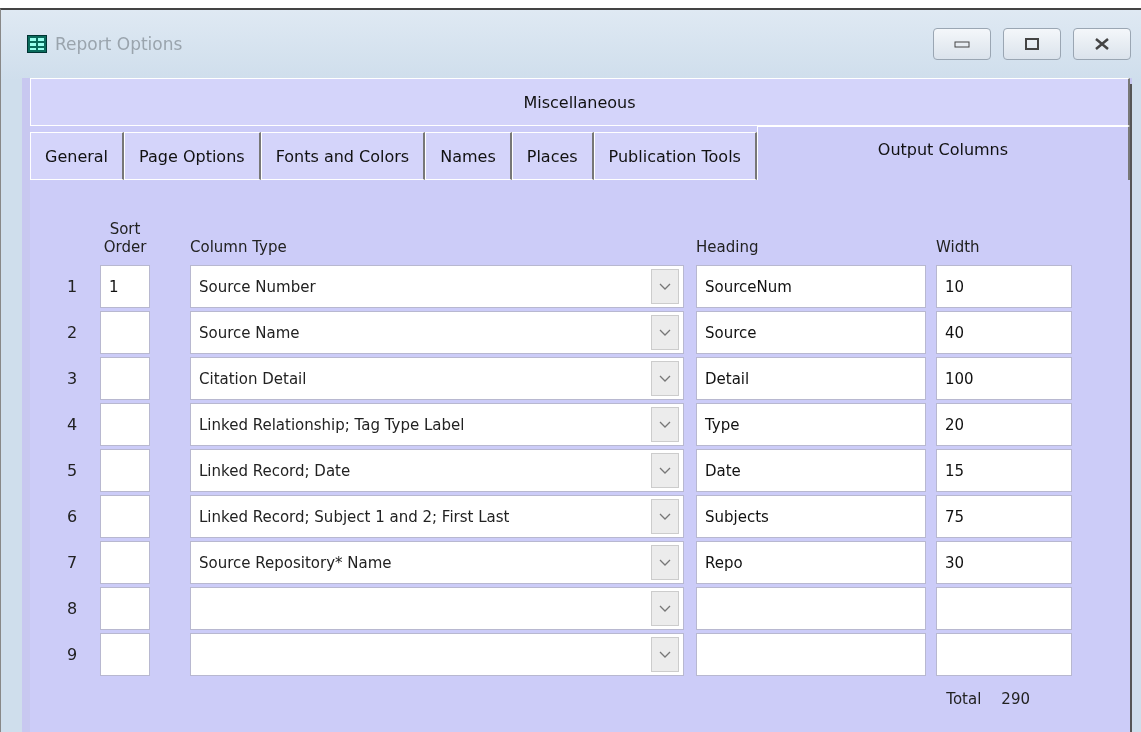 This screenshot has width=1141, height=732. I want to click on minimize-icon, so click(962, 44).